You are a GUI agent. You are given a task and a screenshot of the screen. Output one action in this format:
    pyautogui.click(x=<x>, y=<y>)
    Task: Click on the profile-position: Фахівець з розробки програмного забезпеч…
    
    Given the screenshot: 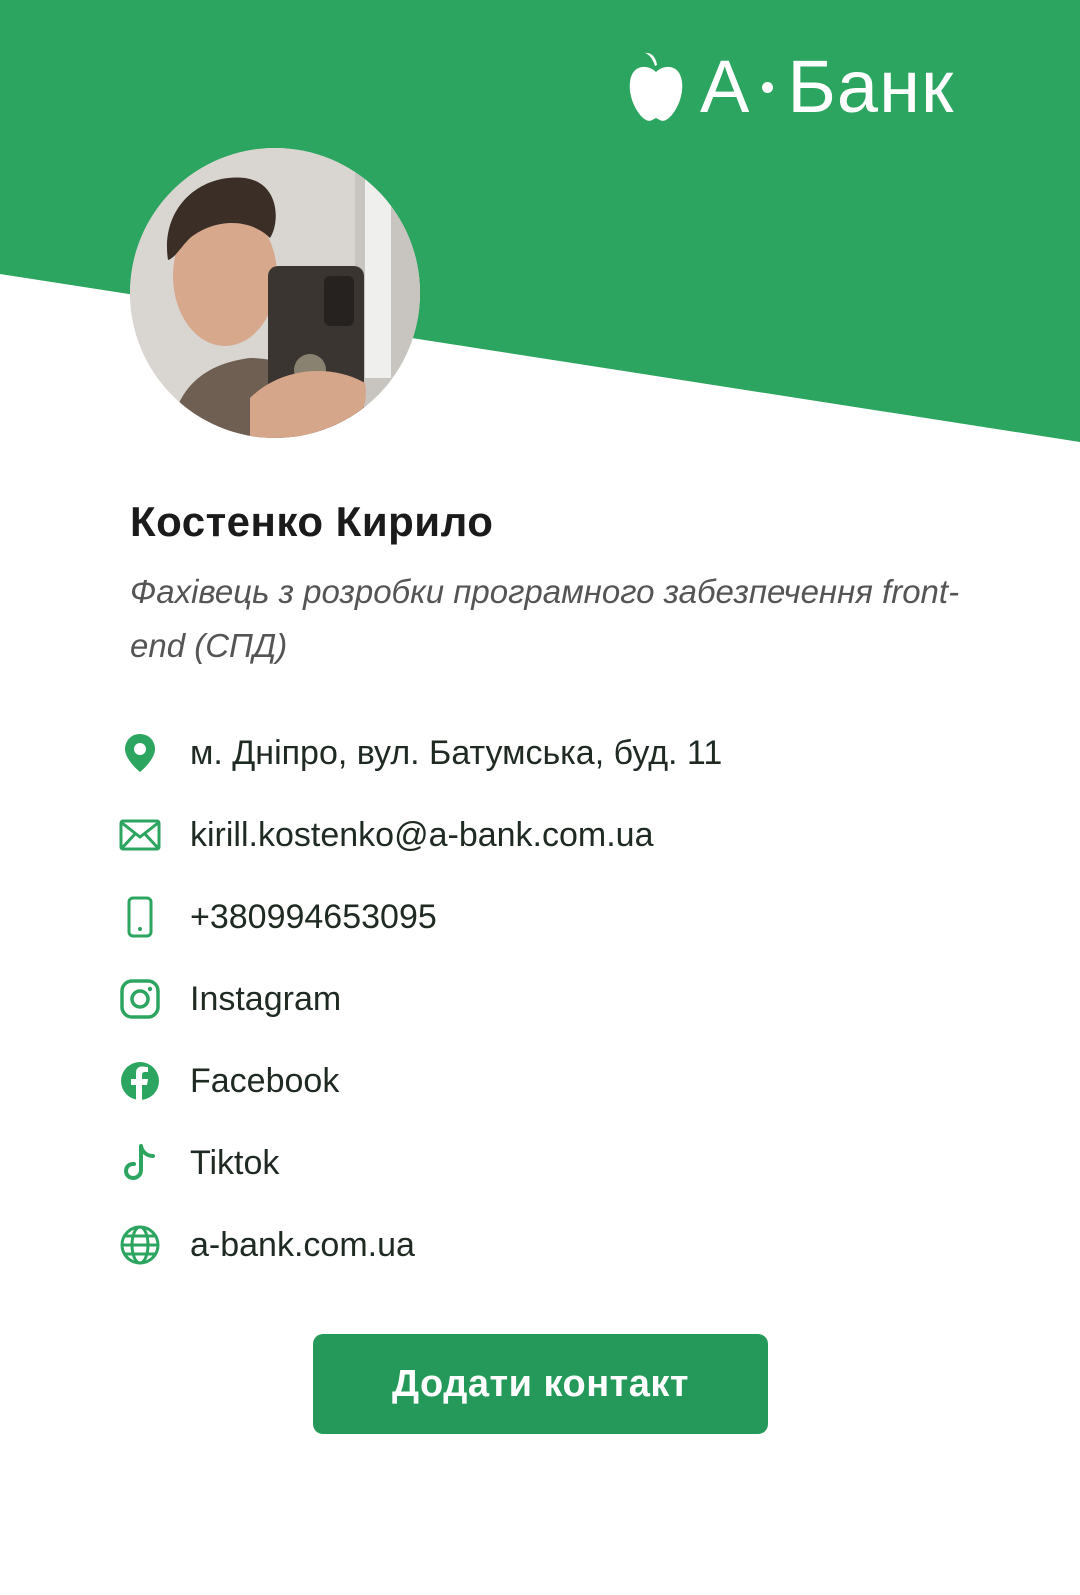 What is the action you would take?
    pyautogui.click(x=545, y=618)
    